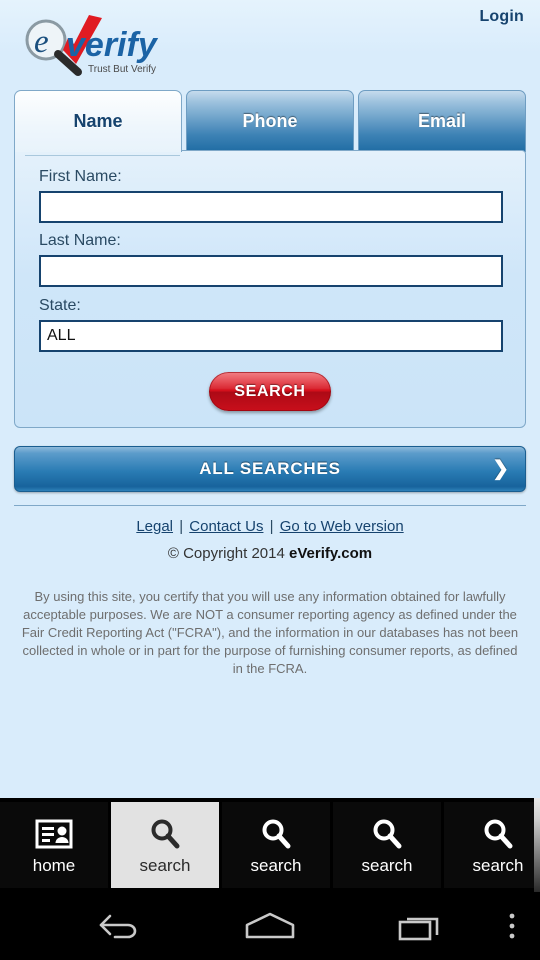 This screenshot has width=540, height=960. I want to click on tab-phone: Phone, so click(270, 121).